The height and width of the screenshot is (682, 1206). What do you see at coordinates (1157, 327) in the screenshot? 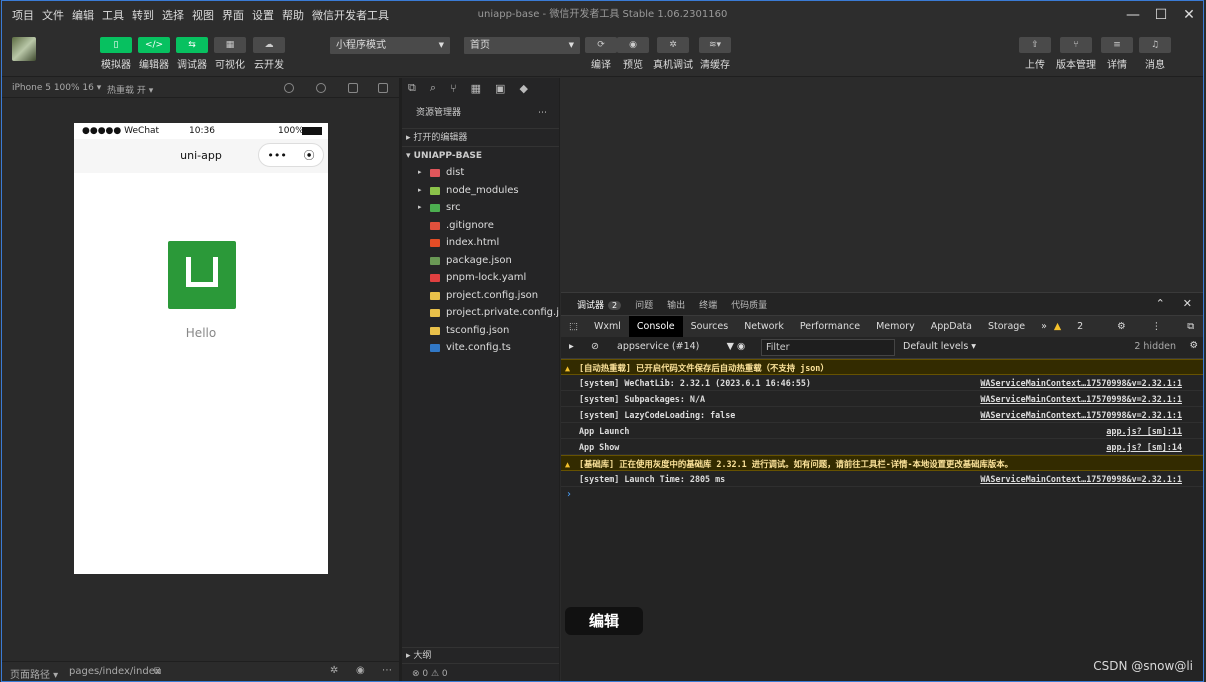
I see `kebab-icon: ⋮` at bounding box center [1157, 327].